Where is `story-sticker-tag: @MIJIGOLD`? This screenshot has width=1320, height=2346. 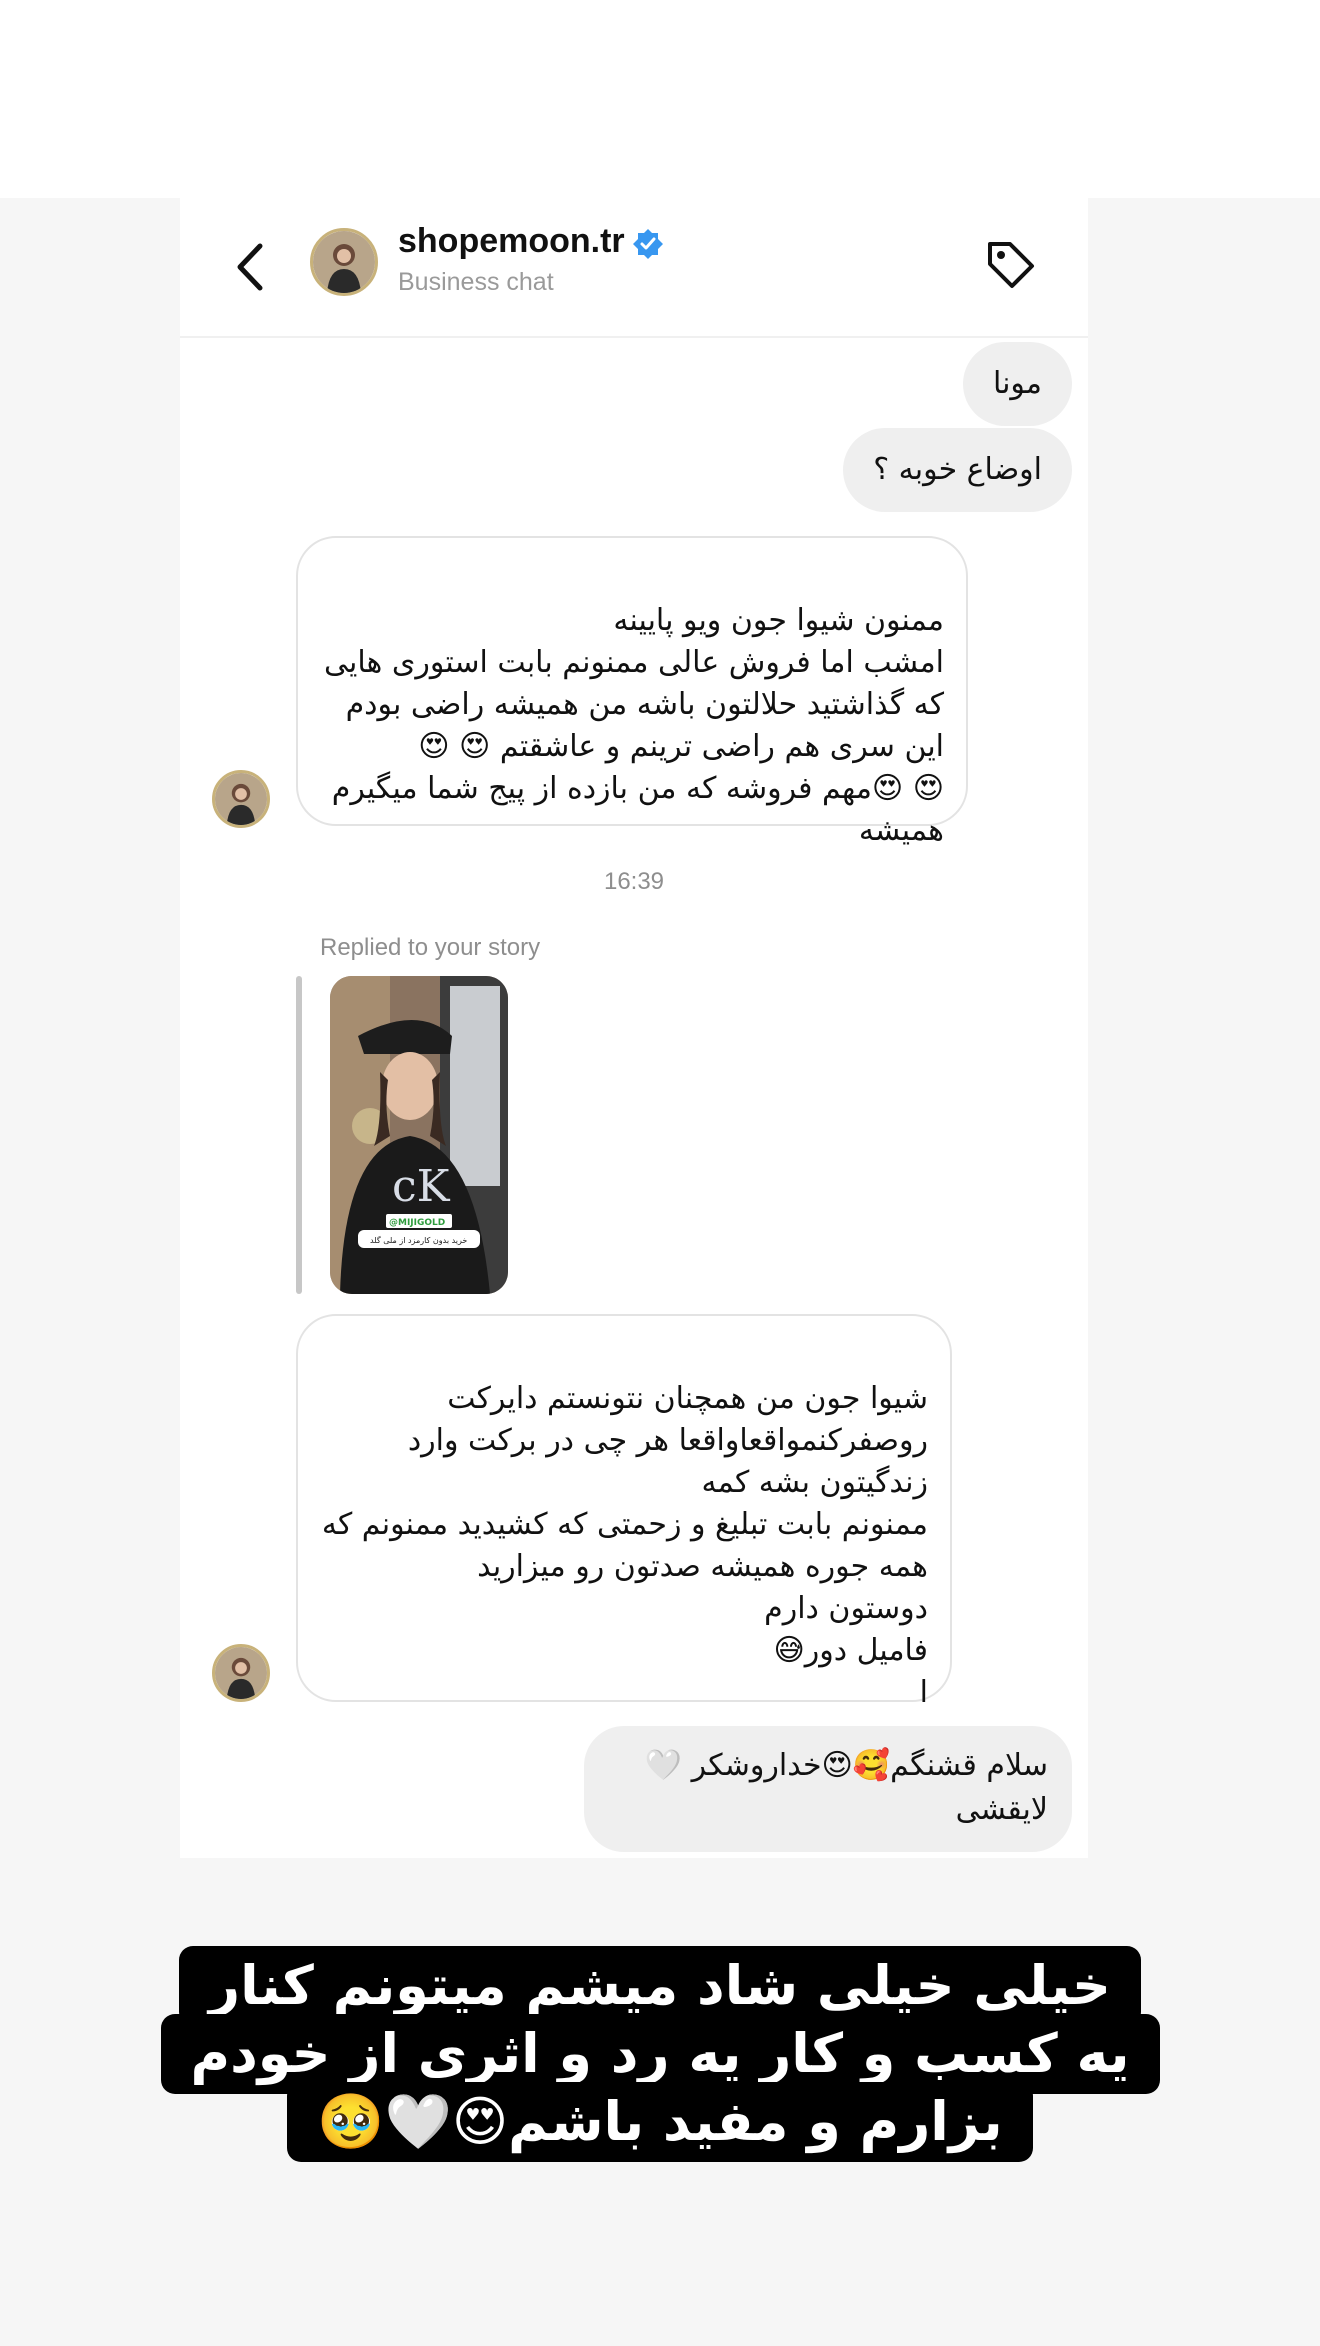 story-sticker-tag: @MIJIGOLD is located at coordinates (417, 1223).